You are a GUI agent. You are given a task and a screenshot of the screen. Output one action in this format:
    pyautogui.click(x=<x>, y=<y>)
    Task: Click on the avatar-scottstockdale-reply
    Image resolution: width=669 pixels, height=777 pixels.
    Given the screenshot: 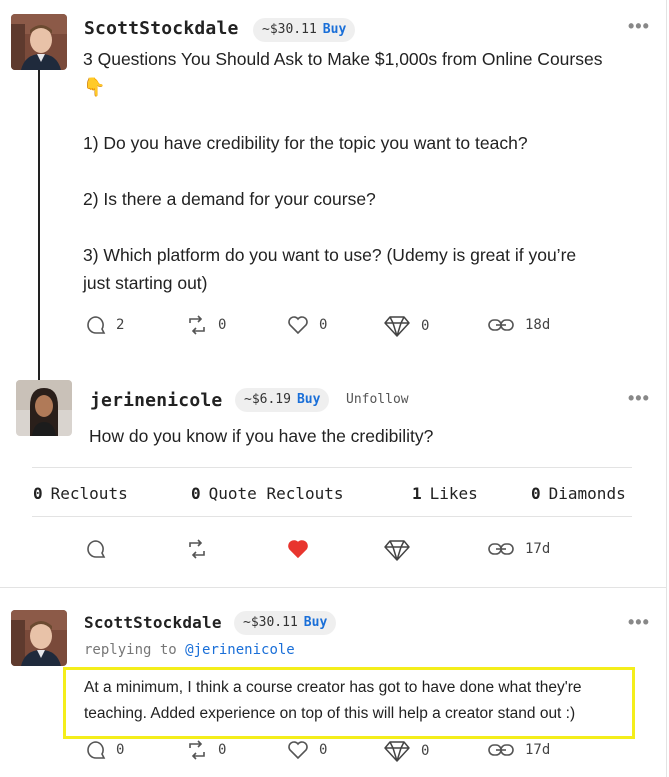 What is the action you would take?
    pyautogui.click(x=39, y=638)
    